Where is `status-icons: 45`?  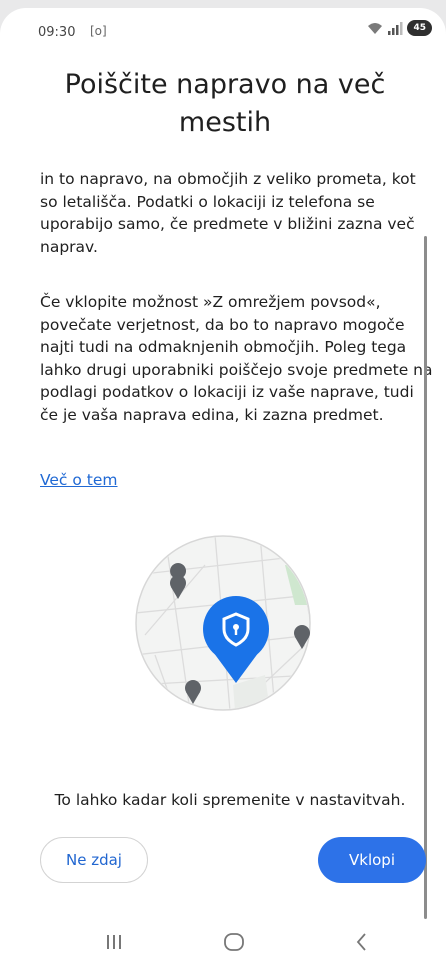
status-icons: 45 is located at coordinates (399, 28).